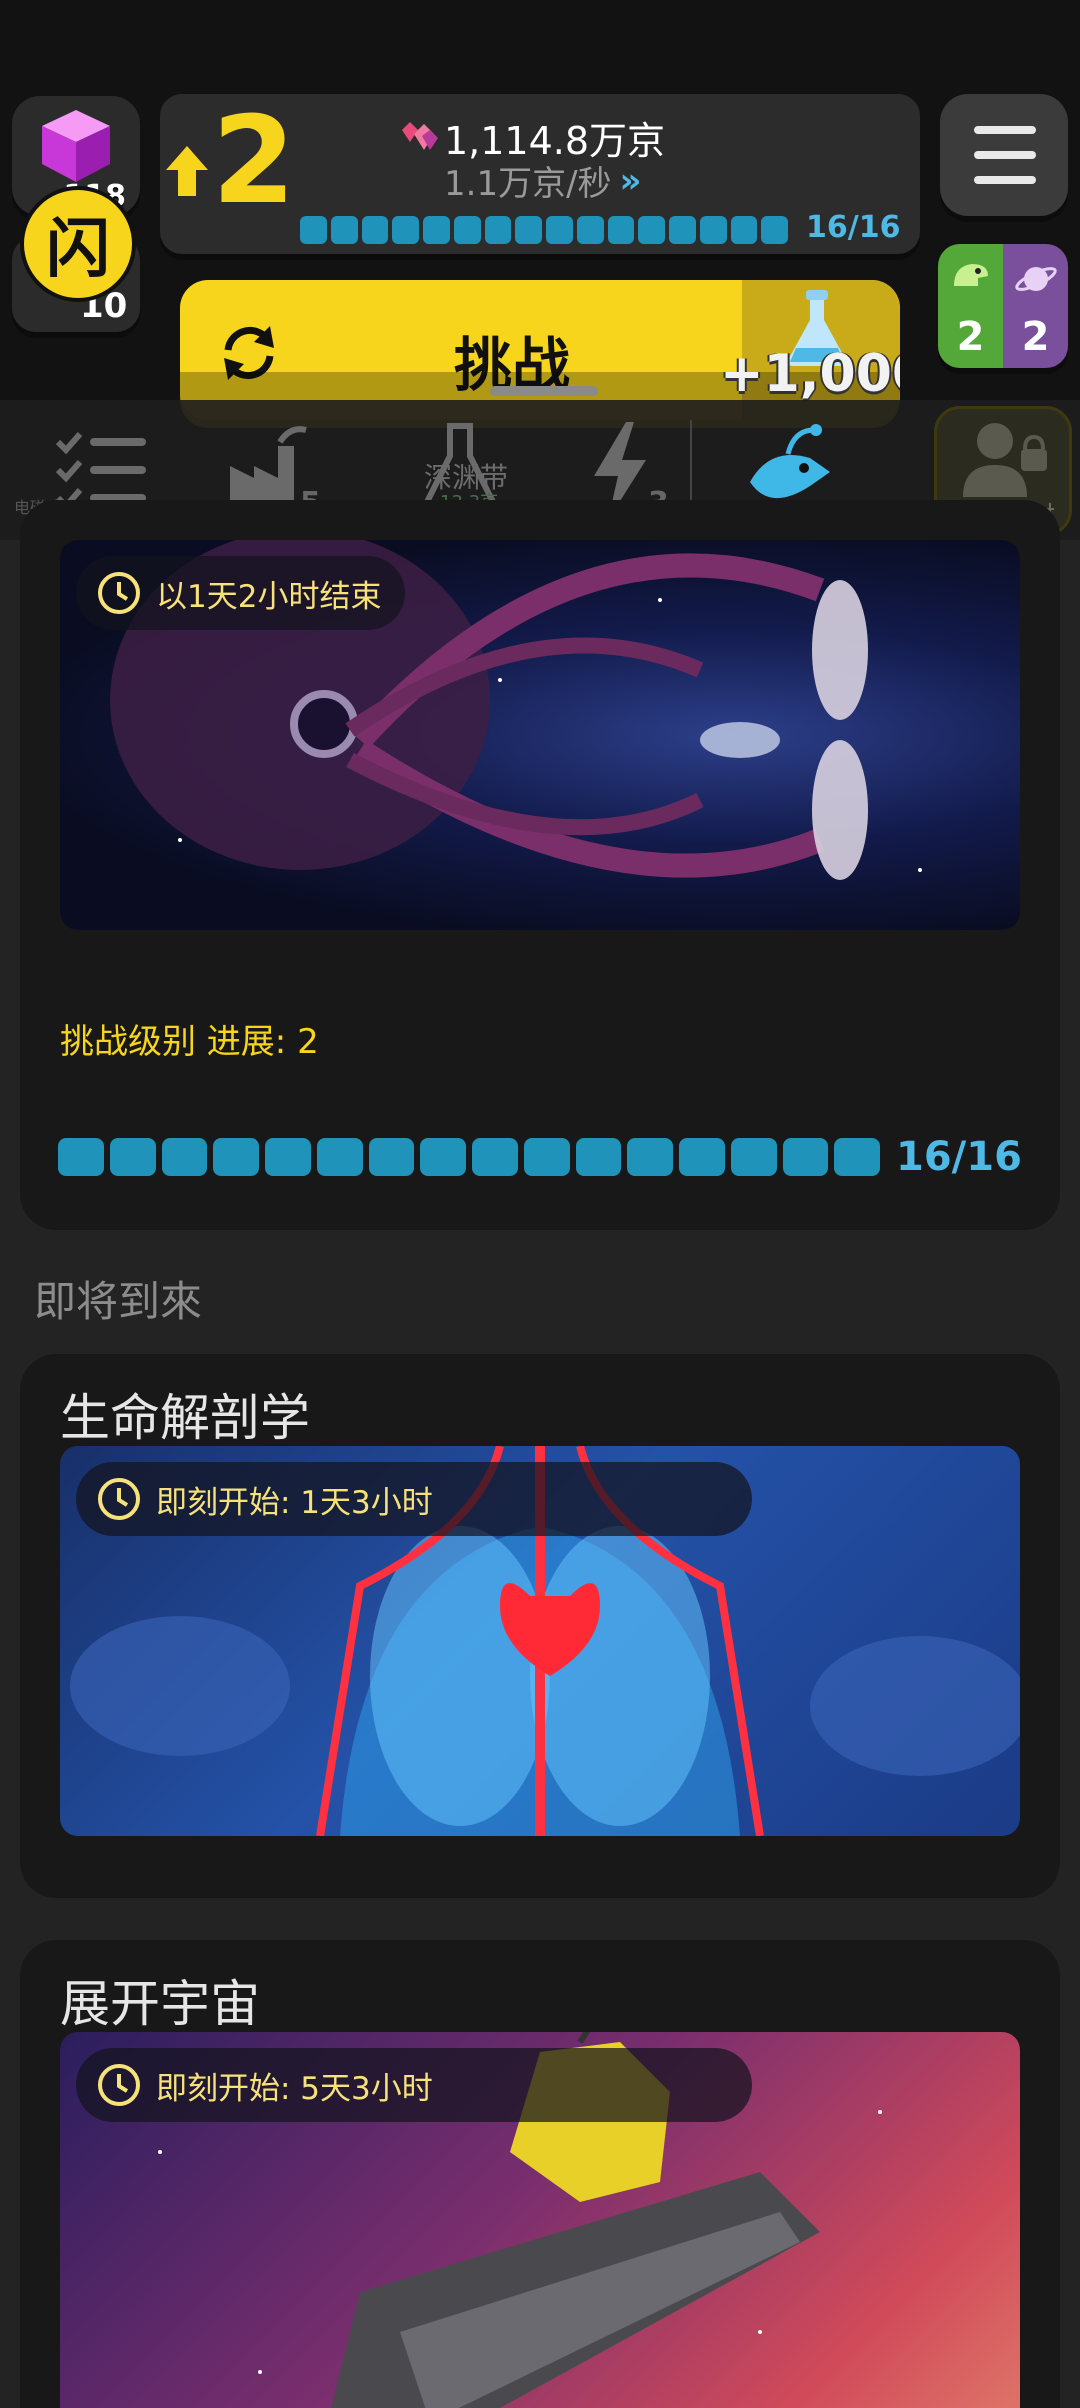  What do you see at coordinates (294, 2088) in the screenshot?
I see `event-start-timer-text: 即刻开始: 5天3小时` at bounding box center [294, 2088].